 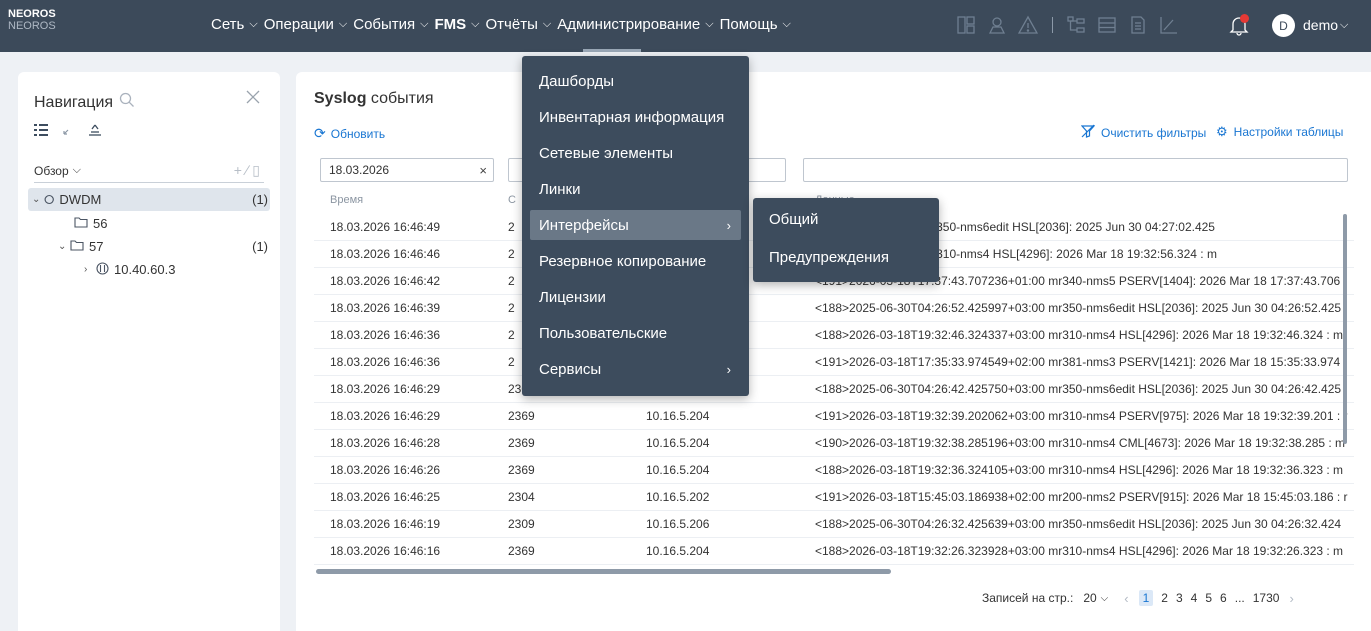 I want to click on overview-selector: Обзор ⌵ +∕▯, so click(x=149, y=170).